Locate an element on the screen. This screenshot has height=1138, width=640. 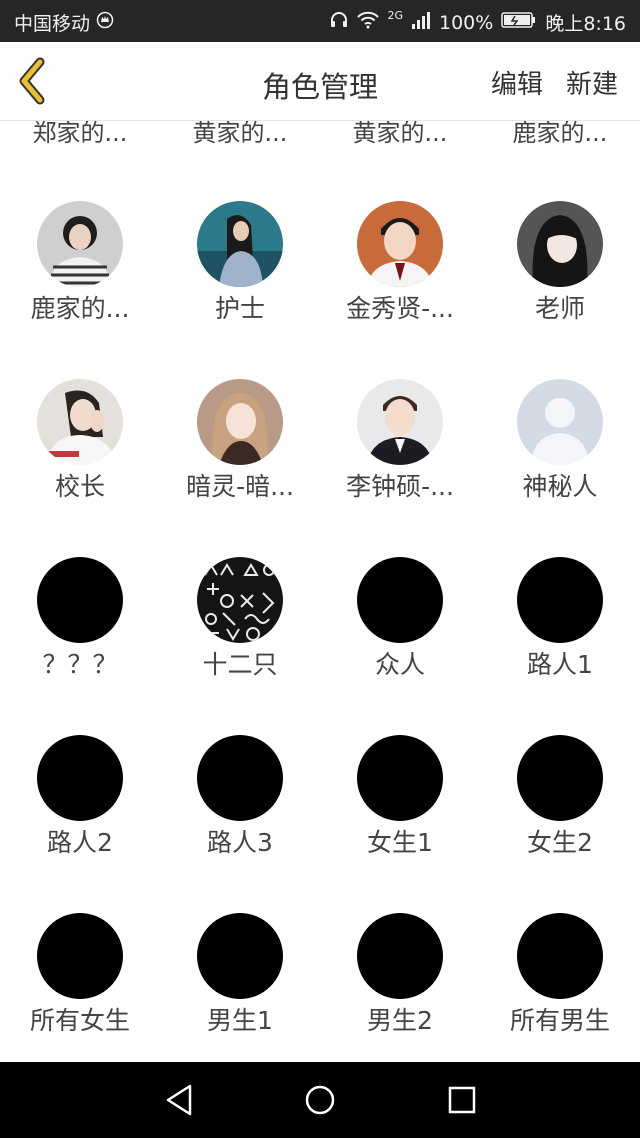
edit-button: 编辑 is located at coordinates (517, 82).